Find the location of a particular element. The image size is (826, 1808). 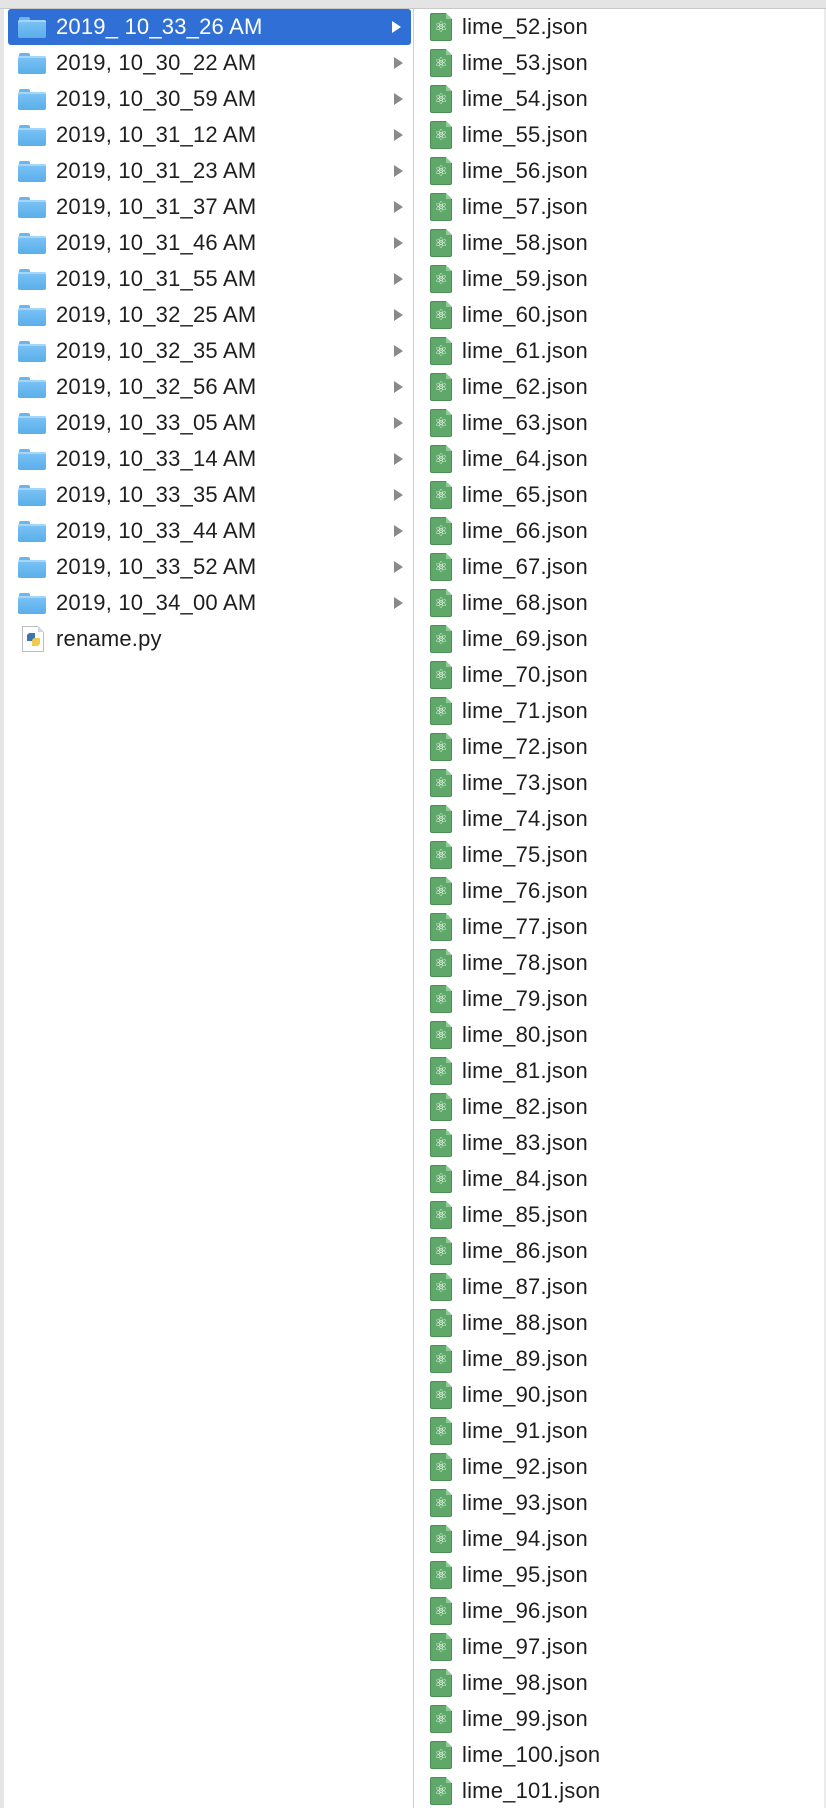

file-row: ⚛ lime_56.json is located at coordinates (620, 171).